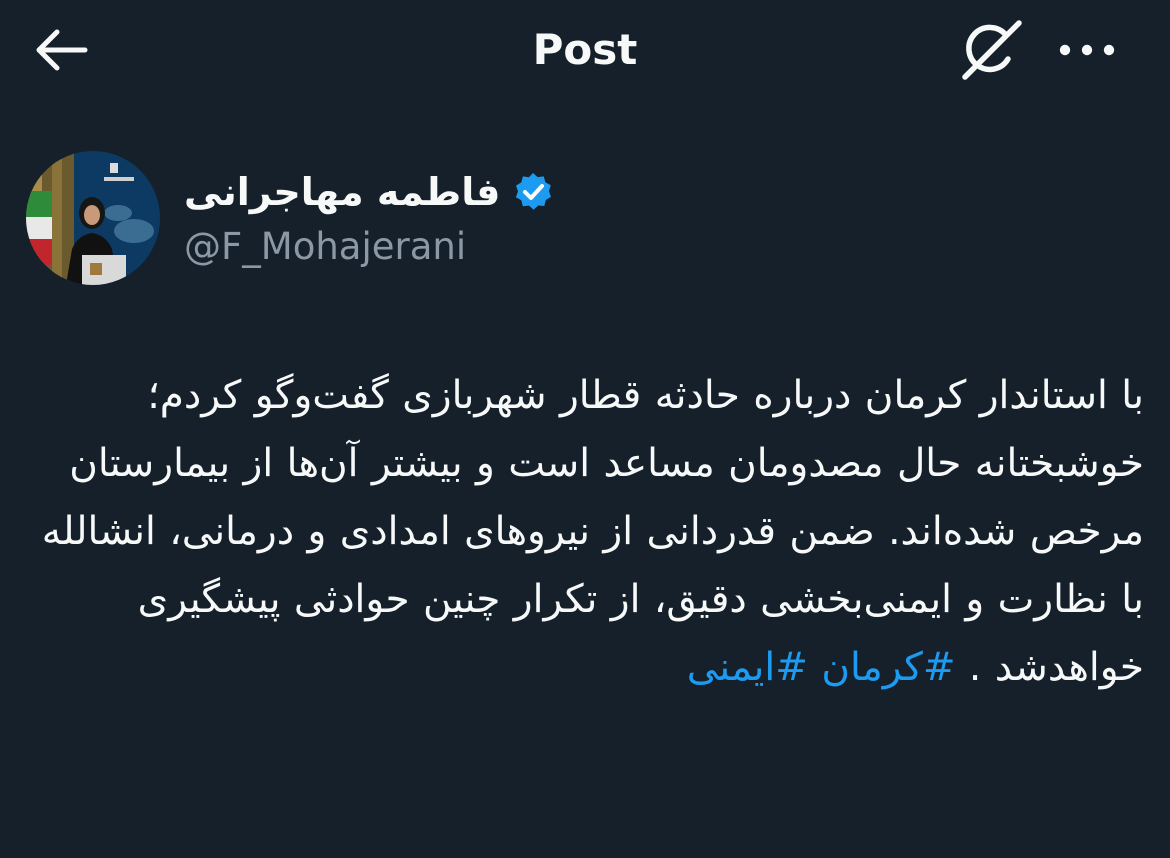 Image resolution: width=1170 pixels, height=858 pixels. I want to click on grok-button, so click(992, 50).